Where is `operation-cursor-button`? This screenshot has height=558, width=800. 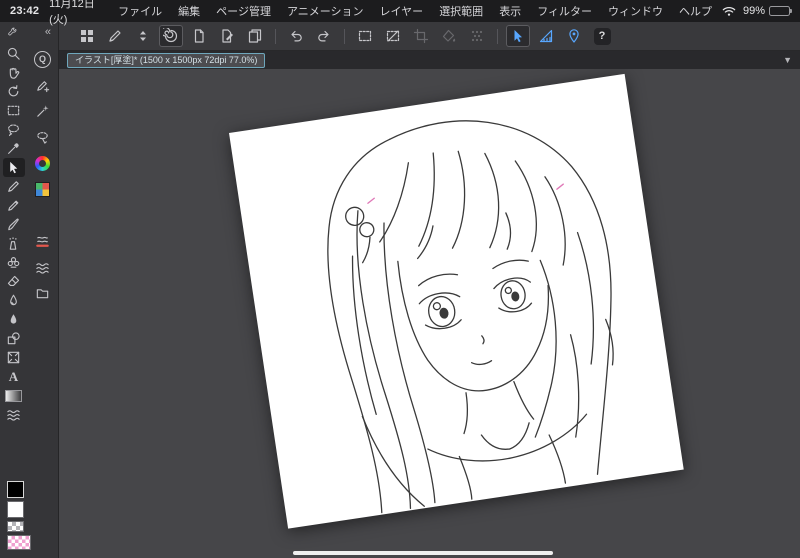 operation-cursor-button is located at coordinates (518, 36).